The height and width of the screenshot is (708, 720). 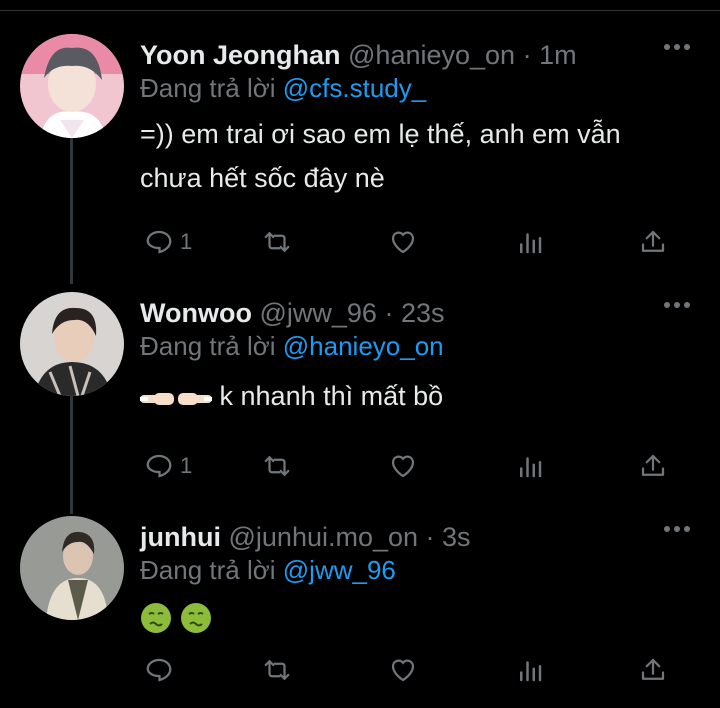 What do you see at coordinates (324, 537) in the screenshot?
I see `username: @junhui.mo_on` at bounding box center [324, 537].